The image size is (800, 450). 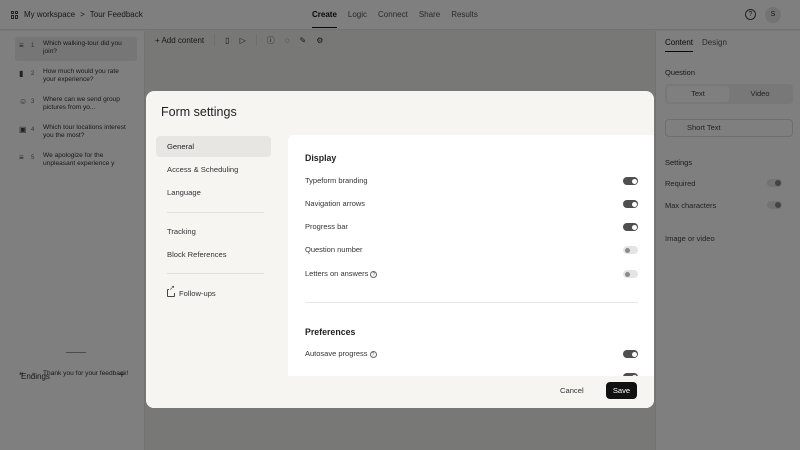 I want to click on nav-access-scheduling: Access & Scheduling, so click(x=213, y=169).